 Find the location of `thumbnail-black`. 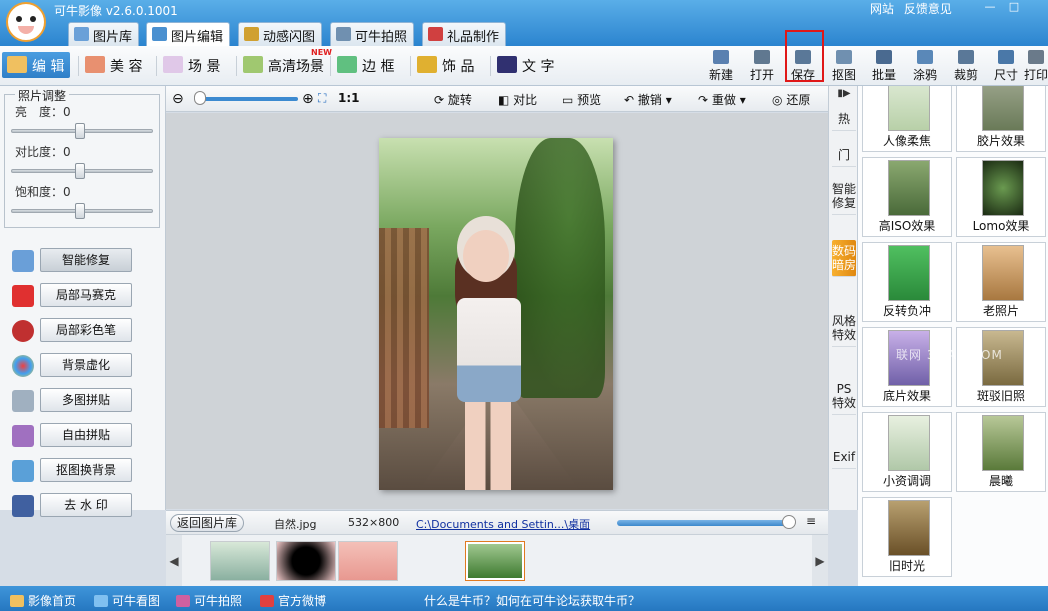

thumbnail-black is located at coordinates (306, 561).